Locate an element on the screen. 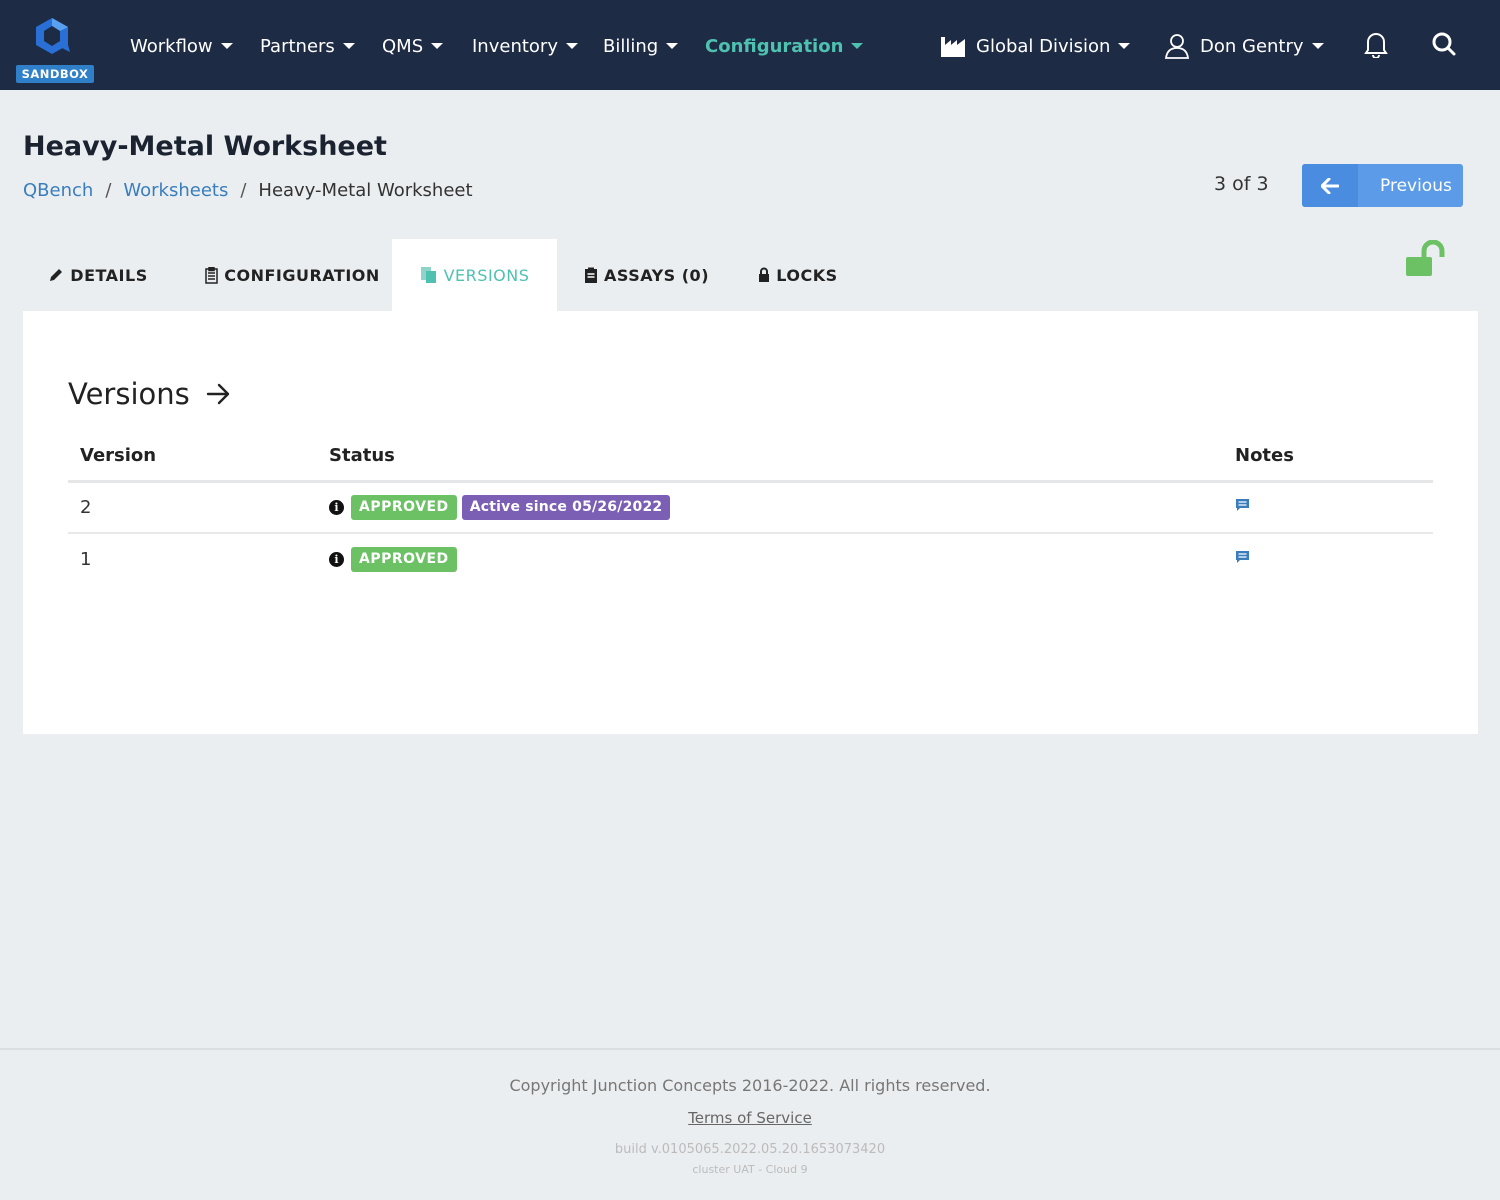  nav-configuration: Configuration is located at coordinates (784, 46).